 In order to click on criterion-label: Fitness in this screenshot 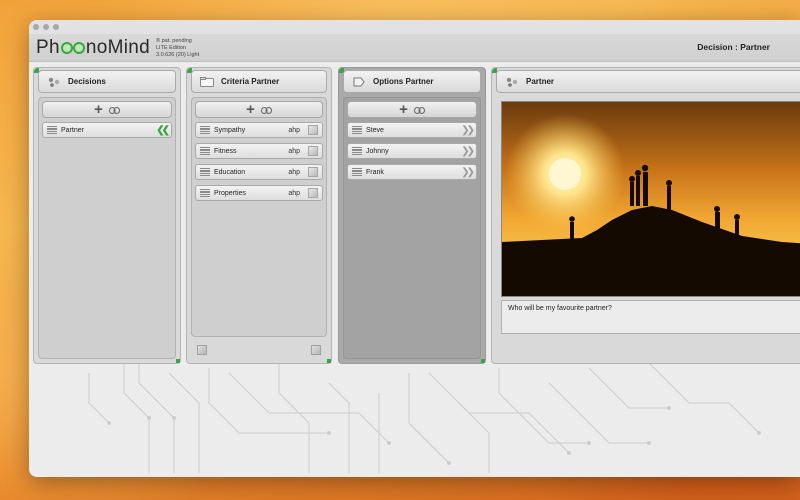, I will do `click(225, 151)`.